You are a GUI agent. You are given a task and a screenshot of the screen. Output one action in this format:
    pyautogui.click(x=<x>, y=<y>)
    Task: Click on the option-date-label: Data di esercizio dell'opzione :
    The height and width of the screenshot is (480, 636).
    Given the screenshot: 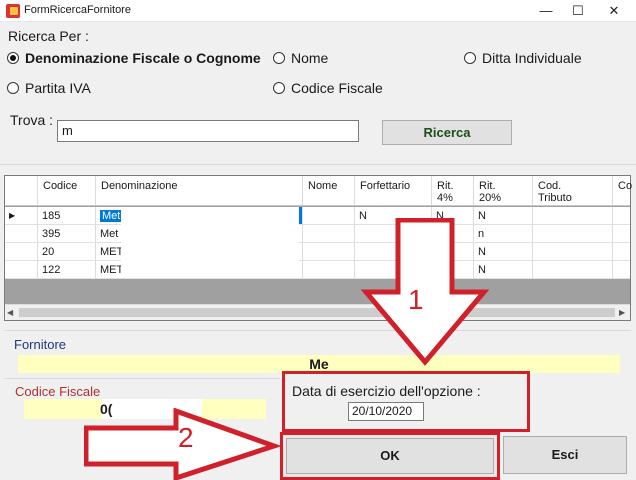 What is the action you would take?
    pyautogui.click(x=386, y=391)
    